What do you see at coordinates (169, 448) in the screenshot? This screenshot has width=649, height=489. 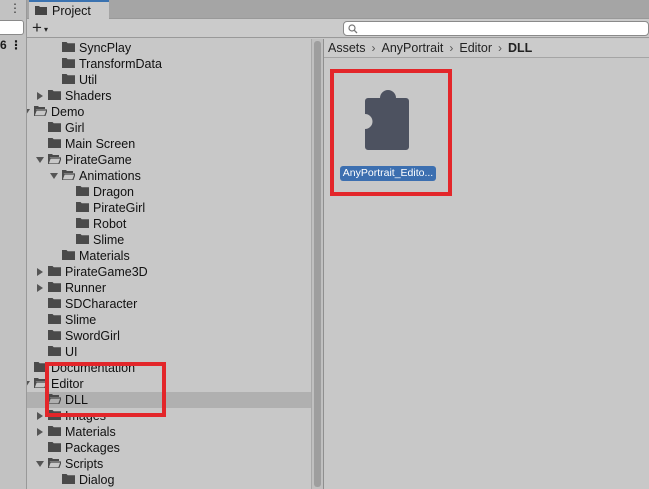 I see `tree-row: Packages` at bounding box center [169, 448].